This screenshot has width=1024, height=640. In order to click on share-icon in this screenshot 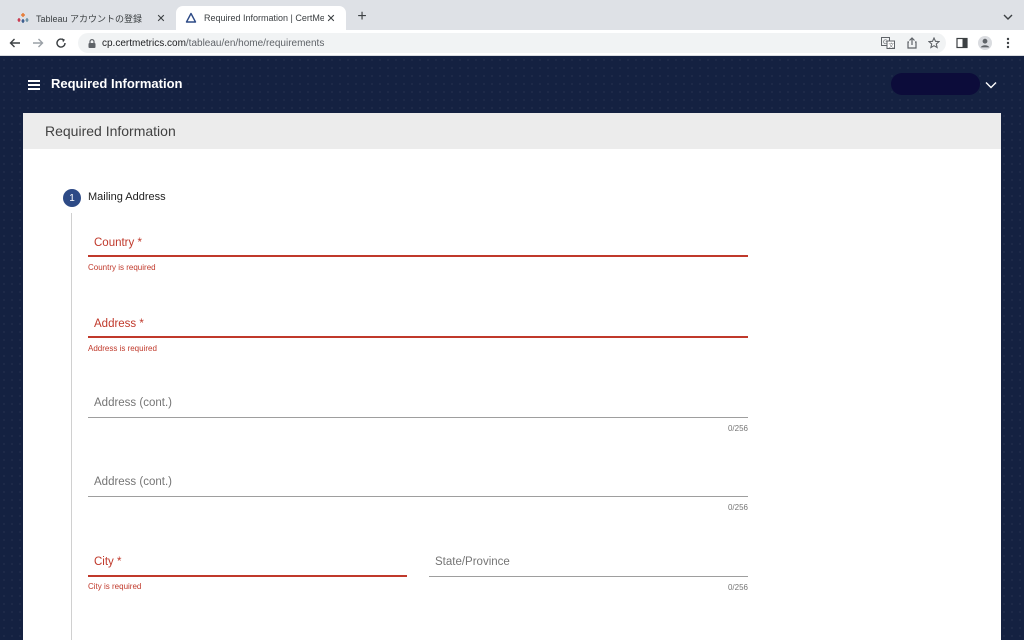, I will do `click(912, 43)`.